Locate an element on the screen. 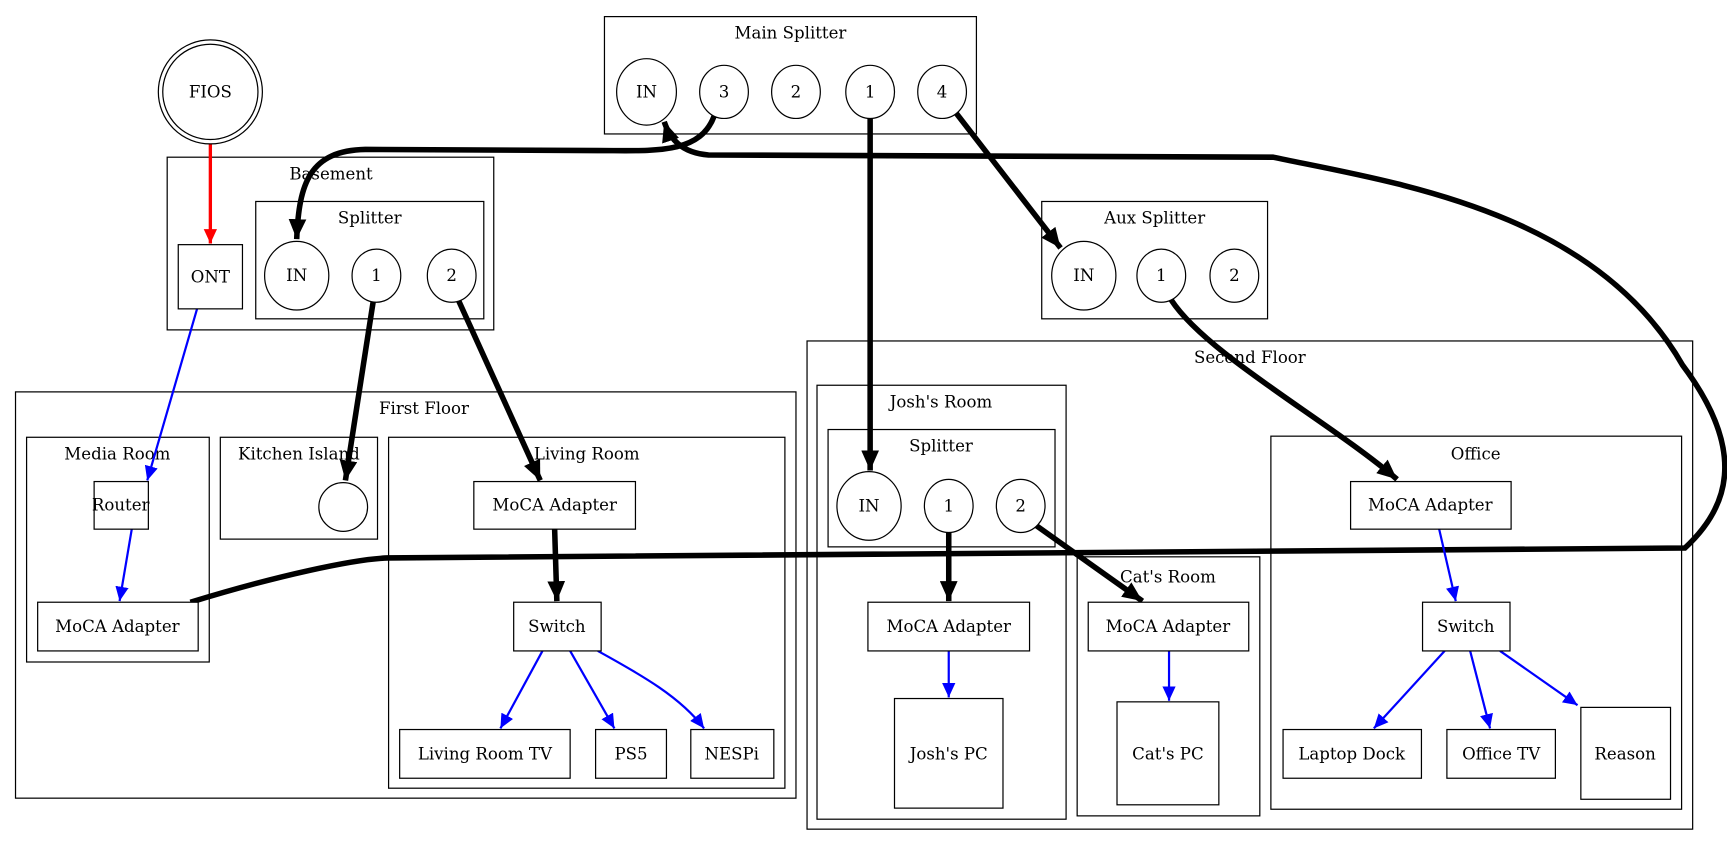 The image size is (1727, 842). cluster-label: Cat's Room is located at coordinates (1168, 576).